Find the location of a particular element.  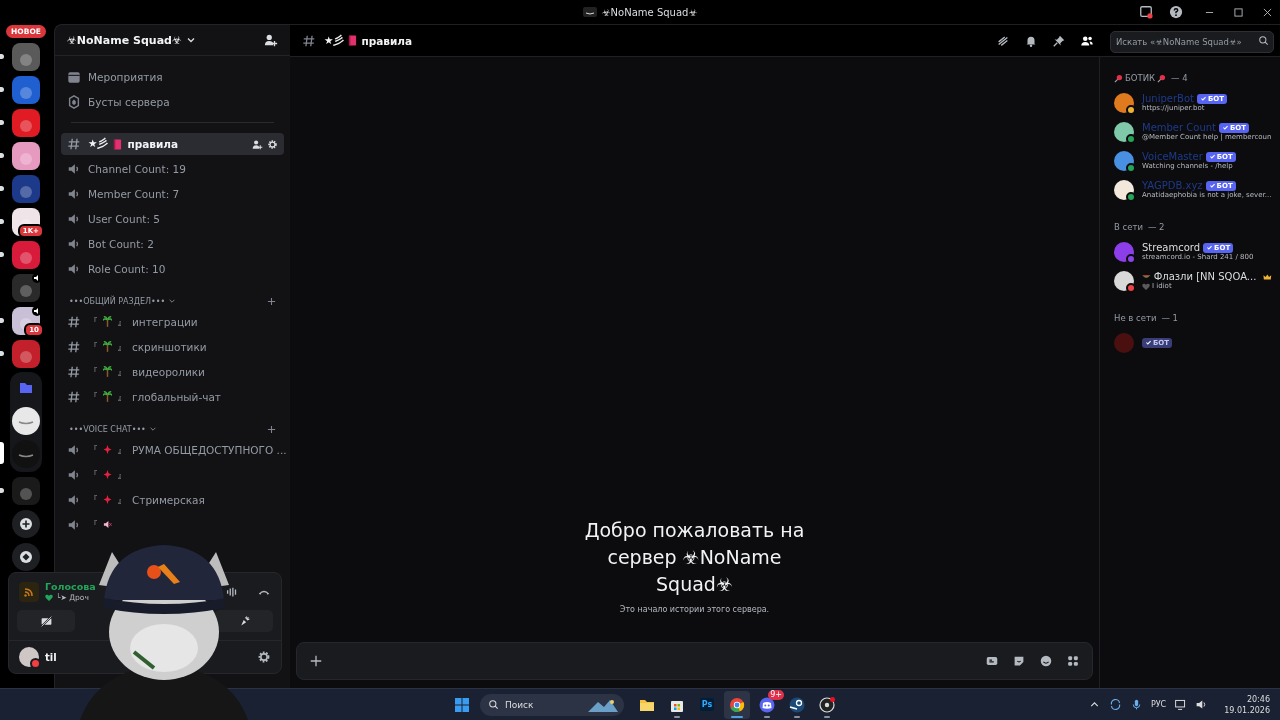

channel-item: Member Count: 7 is located at coordinates (172, 193).